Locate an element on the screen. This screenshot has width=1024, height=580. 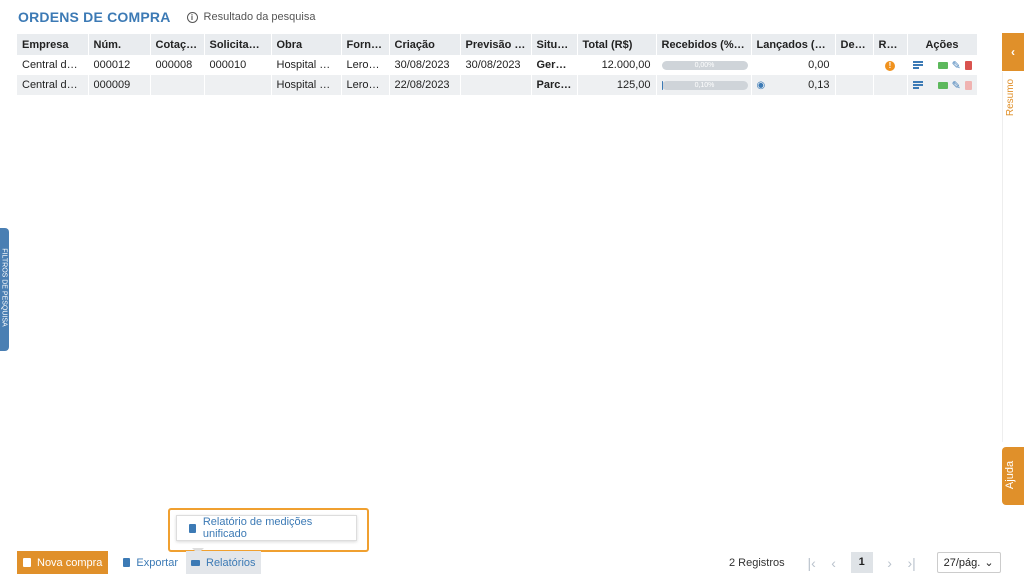
received-progress-bar: 0,00% is located at coordinates (704, 65).